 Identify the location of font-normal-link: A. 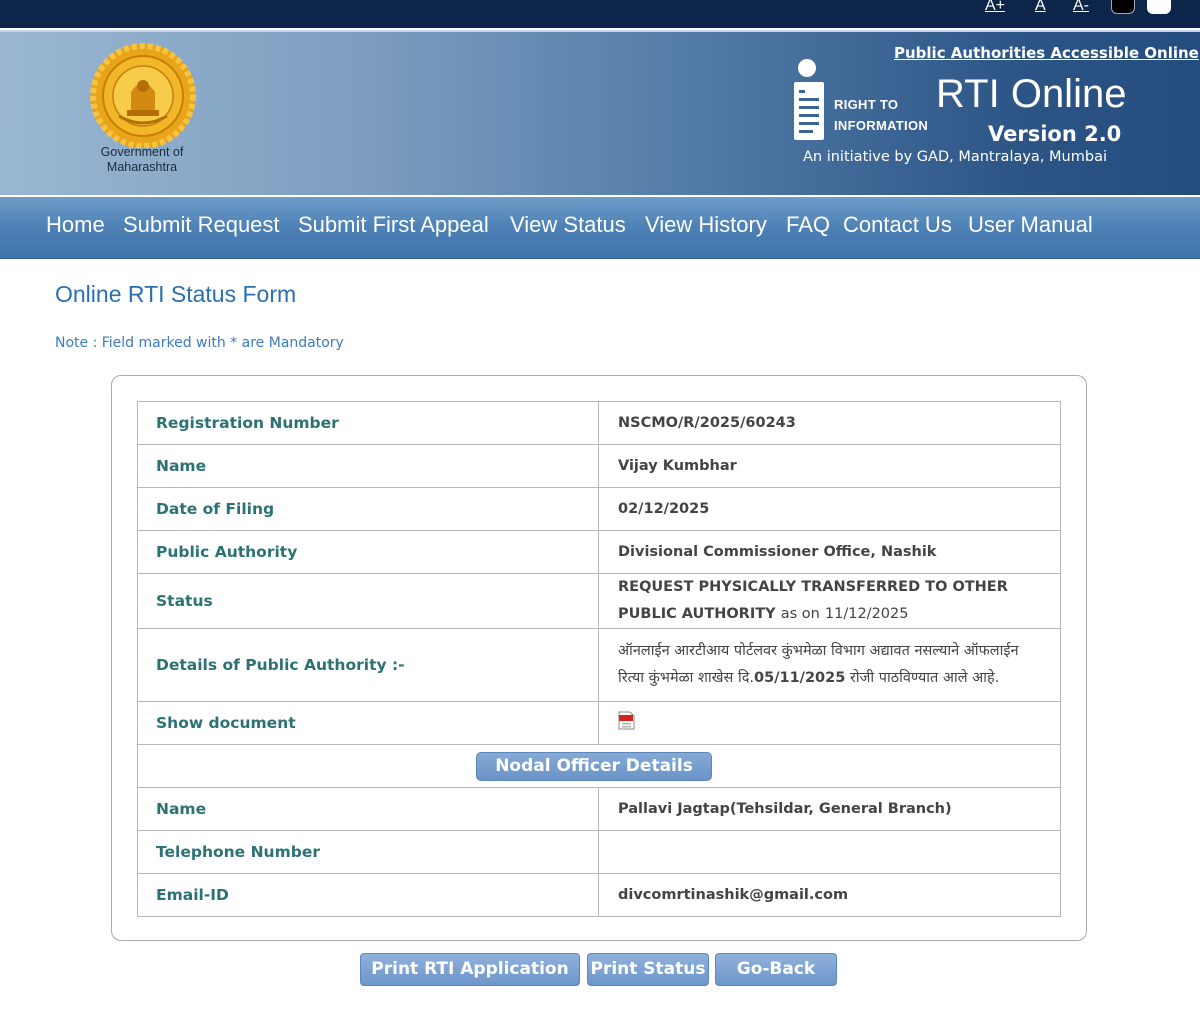
(1040, 7).